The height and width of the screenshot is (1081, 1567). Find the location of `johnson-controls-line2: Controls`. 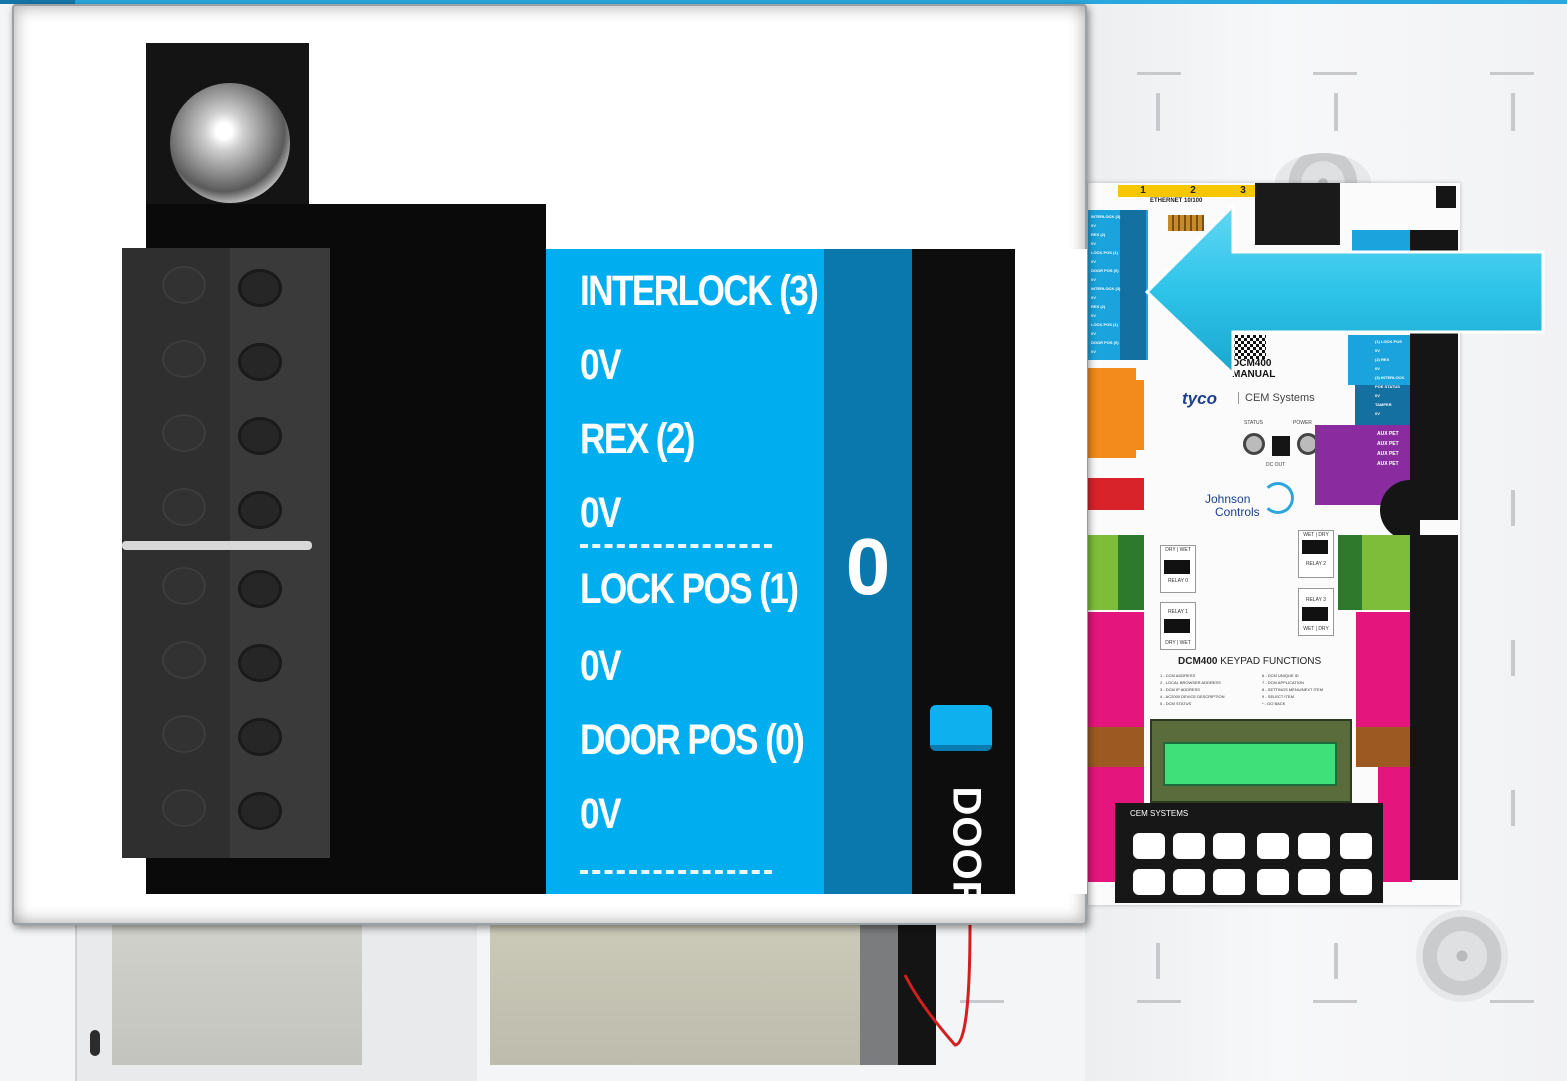

johnson-controls-line2: Controls is located at coordinates (1237, 512).